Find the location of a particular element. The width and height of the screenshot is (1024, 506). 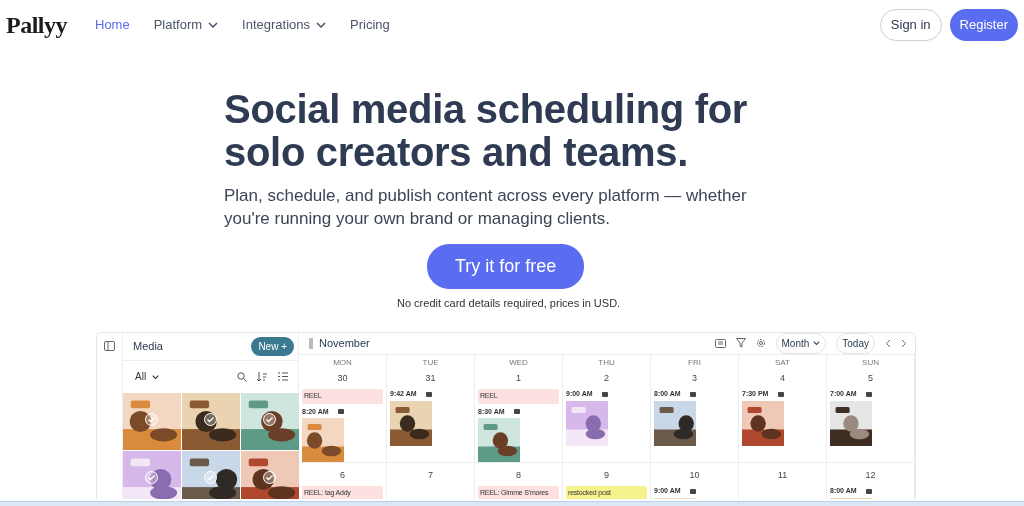

sort-icon is located at coordinates (262, 376).